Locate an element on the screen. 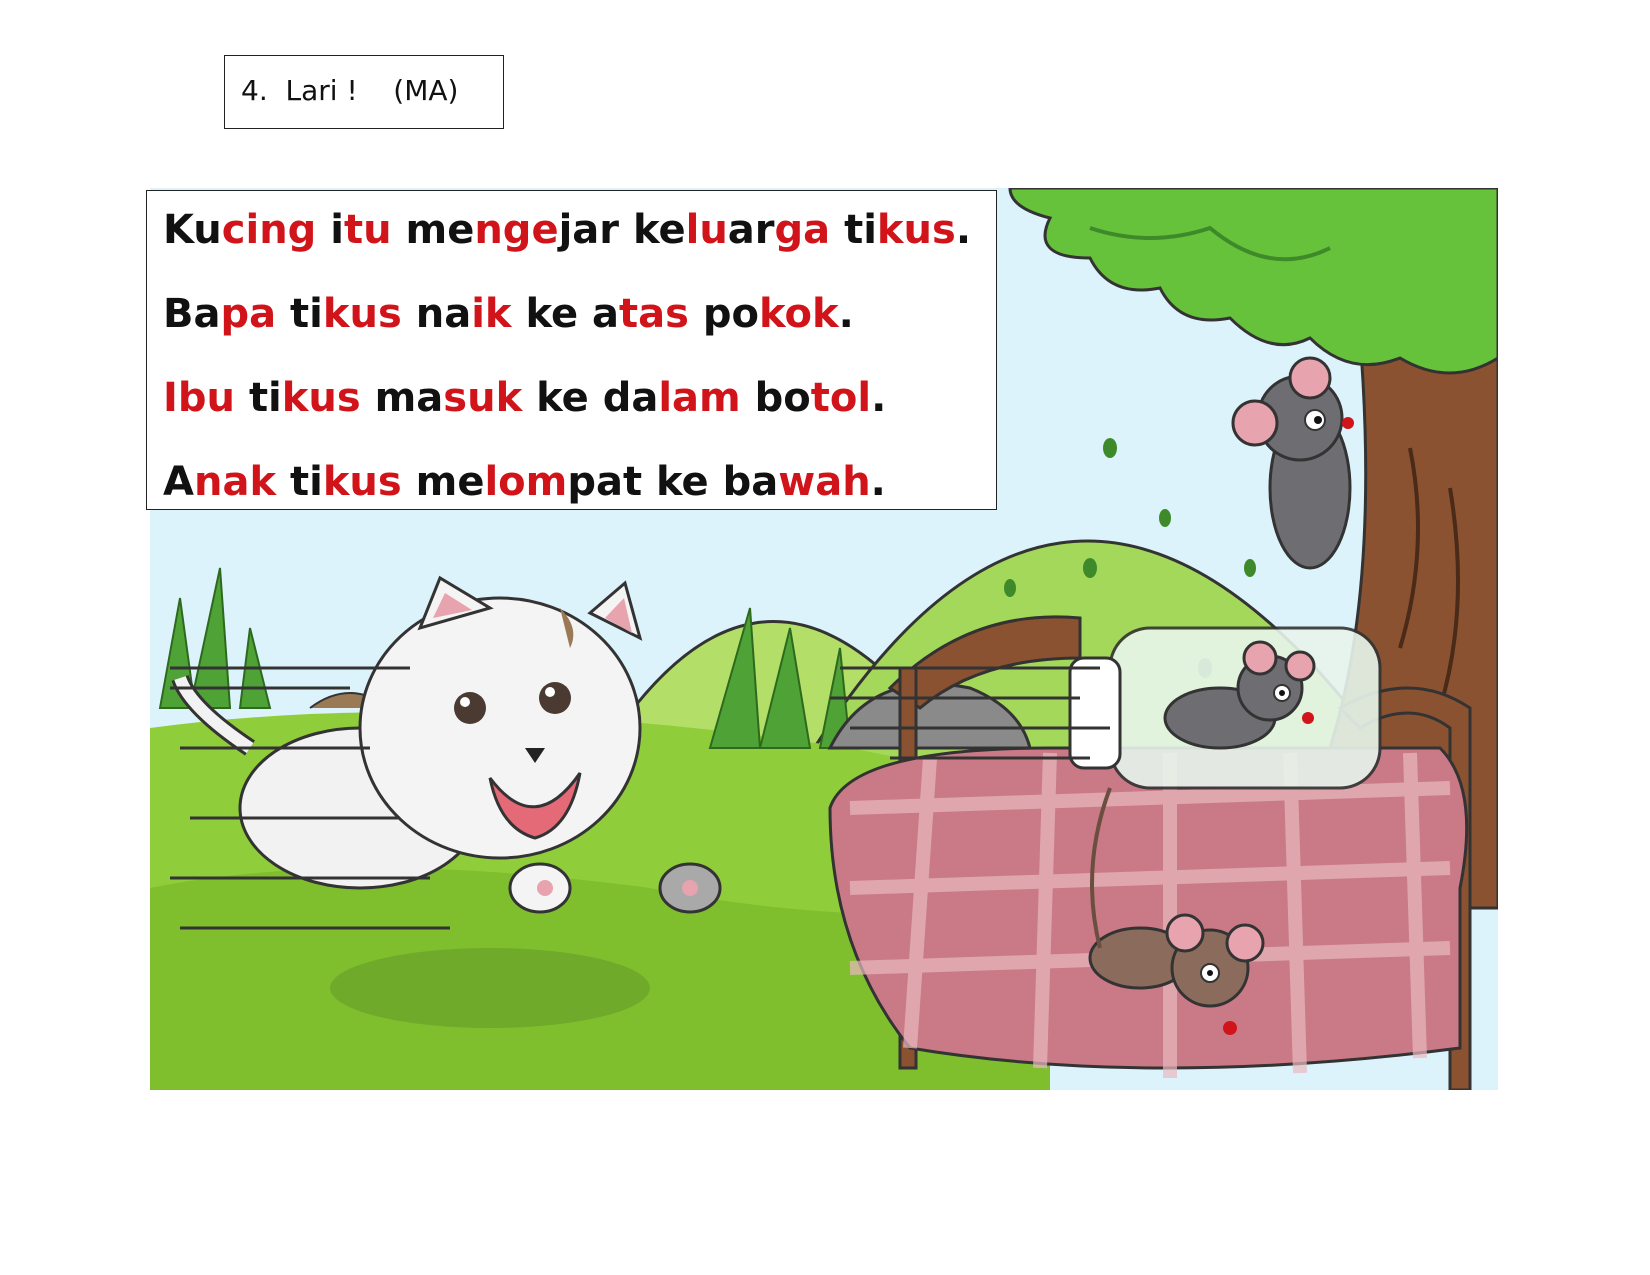 Image resolution: width=1650 pixels, height=1275 pixels. highlighted-syllable: ga is located at coordinates (802, 230).